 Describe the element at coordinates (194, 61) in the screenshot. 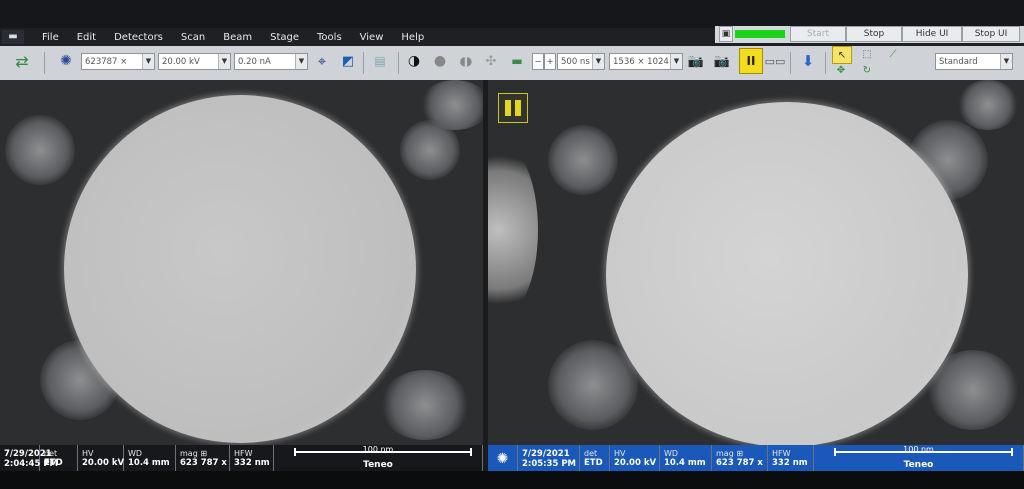

I see `hv-combo: 20.00 kV ▼` at that location.